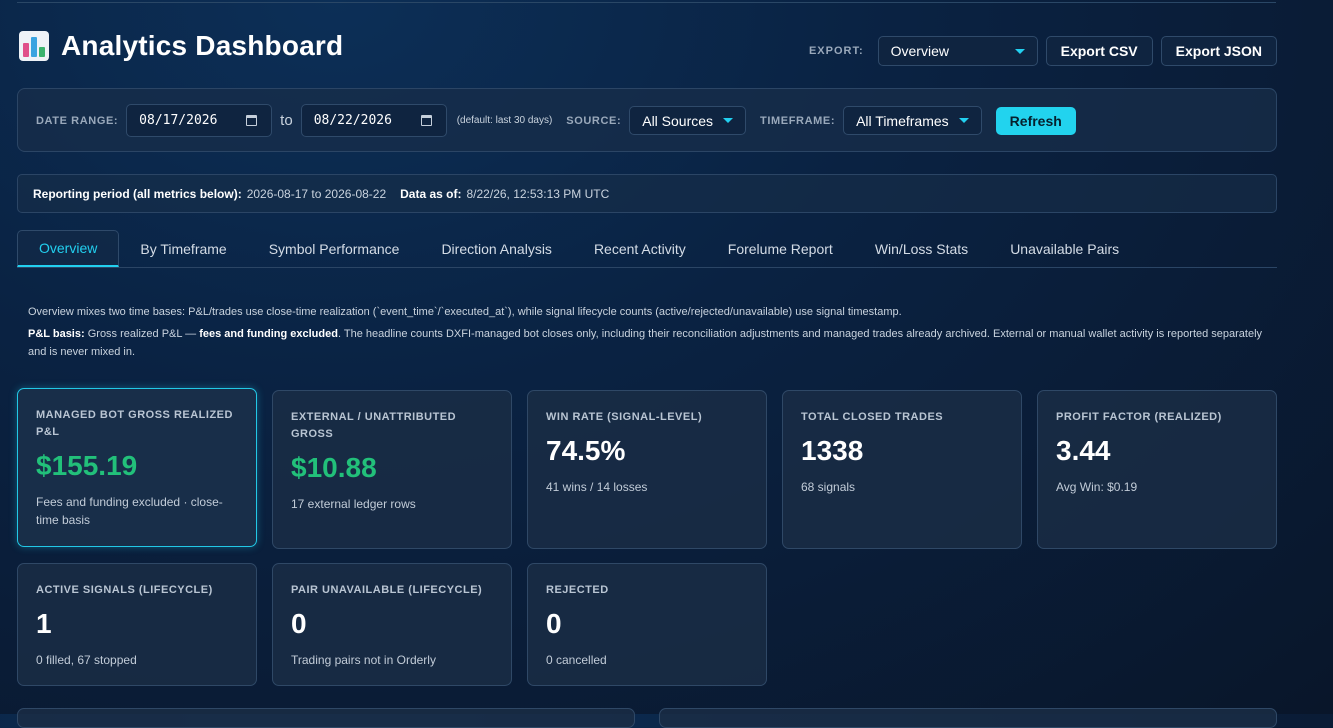 This screenshot has height=728, width=1333. I want to click on metric-card-value: $10.88, so click(334, 467).